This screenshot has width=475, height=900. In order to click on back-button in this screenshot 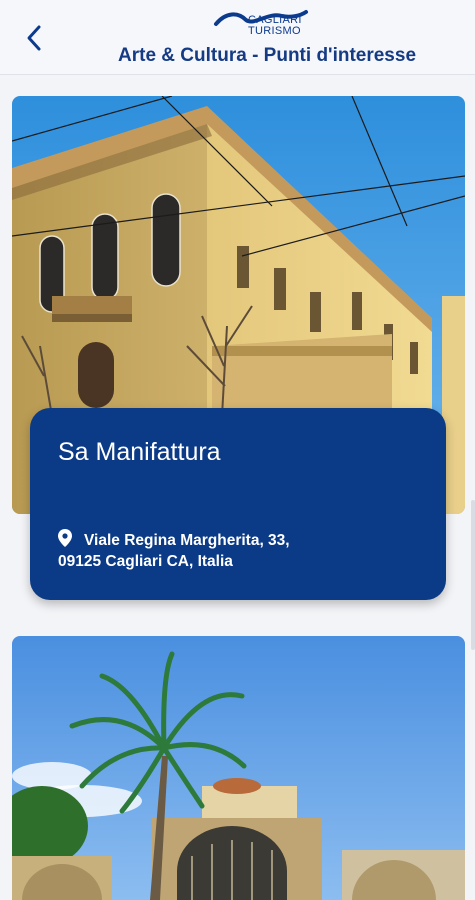, I will do `click(34, 38)`.